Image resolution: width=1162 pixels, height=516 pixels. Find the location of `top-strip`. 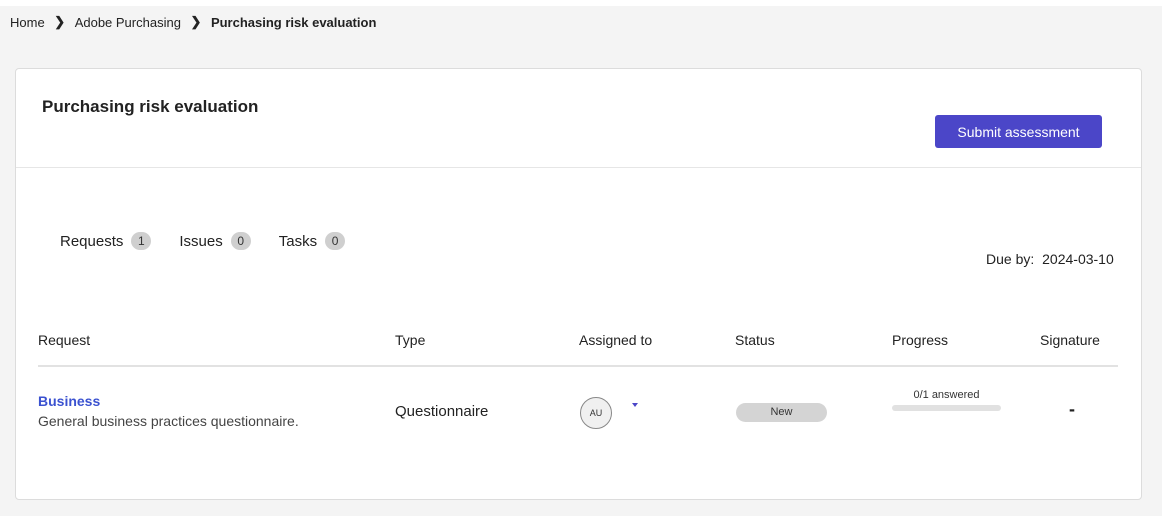

top-strip is located at coordinates (581, 3).